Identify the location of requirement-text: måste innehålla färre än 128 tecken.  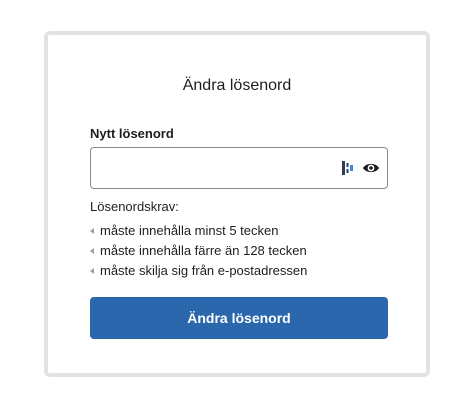
(203, 250).